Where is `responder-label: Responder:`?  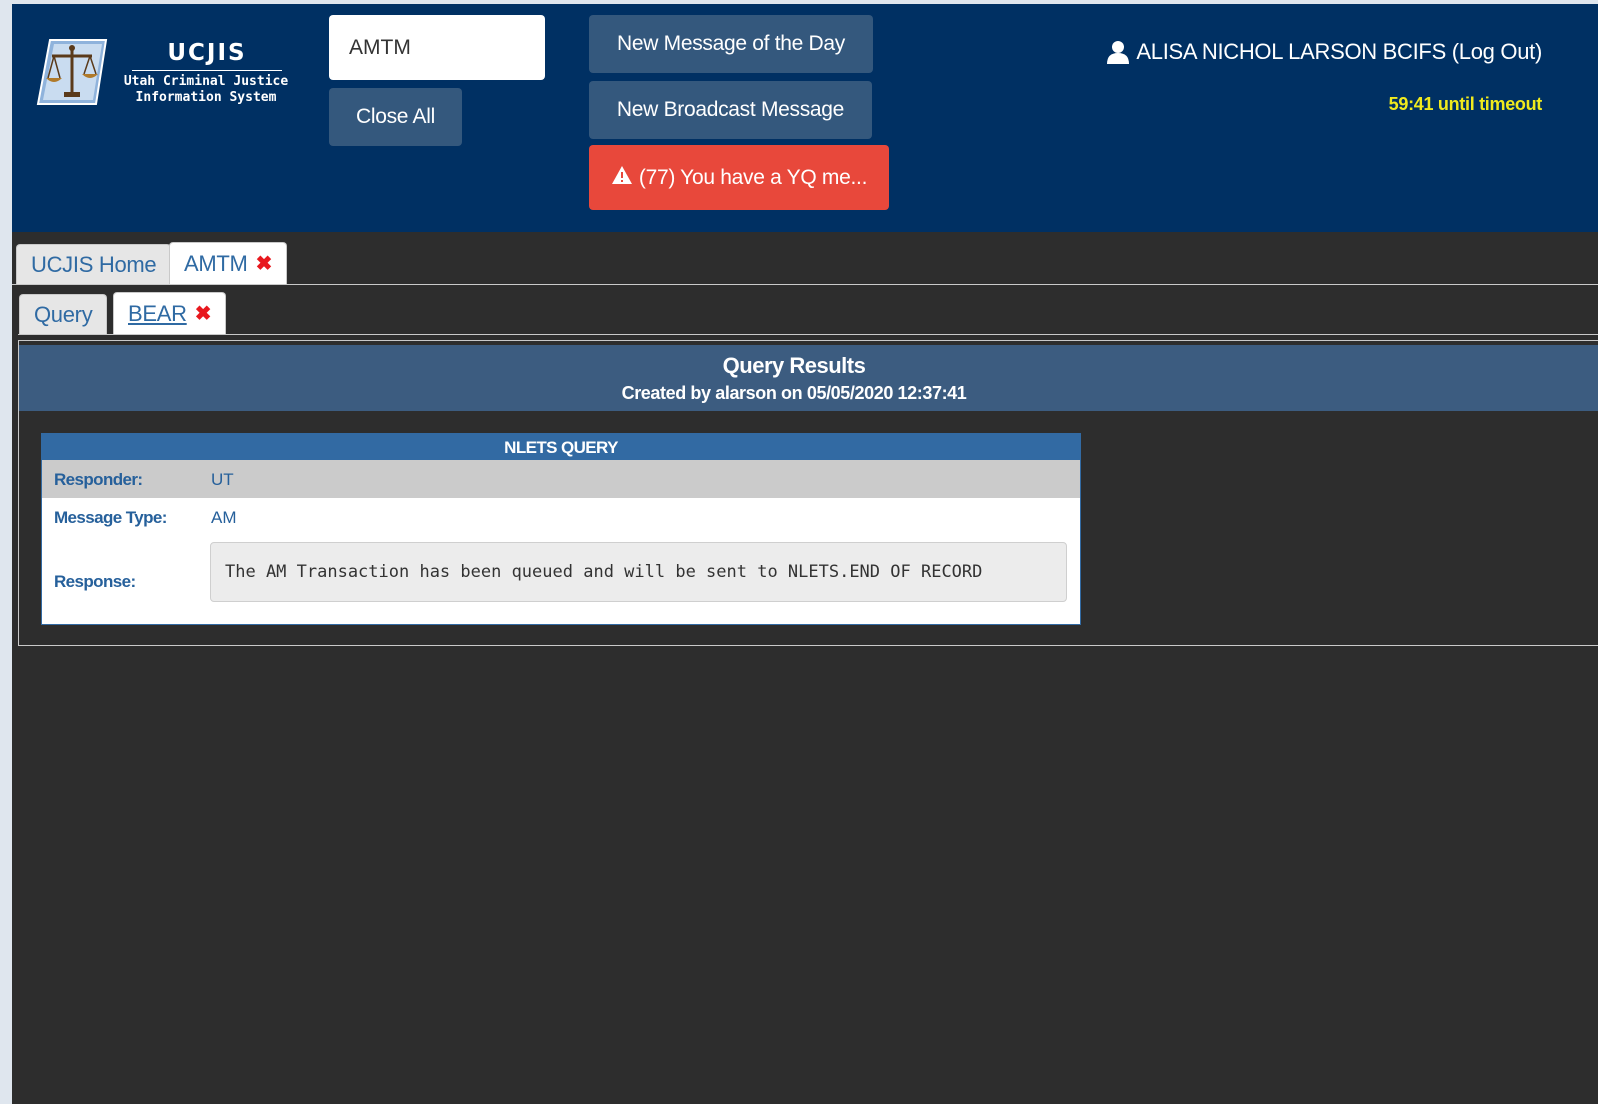
responder-label: Responder: is located at coordinates (98, 479).